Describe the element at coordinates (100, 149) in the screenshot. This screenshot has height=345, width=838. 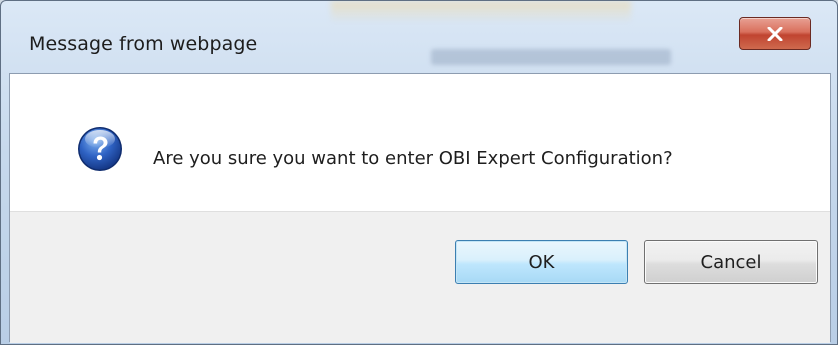
I see `question-icon` at that location.